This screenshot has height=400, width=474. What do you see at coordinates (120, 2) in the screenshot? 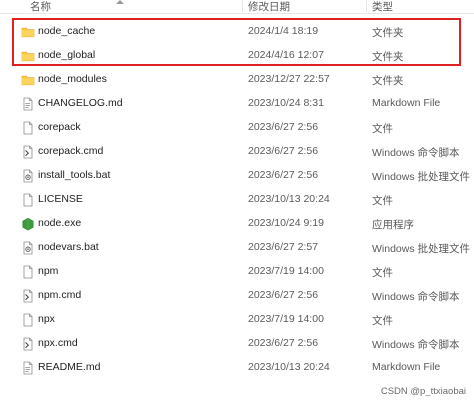
I see `sort-caret-icon` at bounding box center [120, 2].